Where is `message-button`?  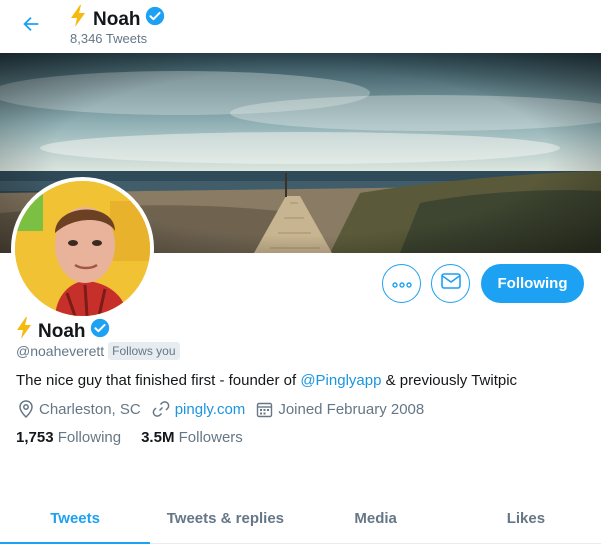
message-button is located at coordinates (450, 283).